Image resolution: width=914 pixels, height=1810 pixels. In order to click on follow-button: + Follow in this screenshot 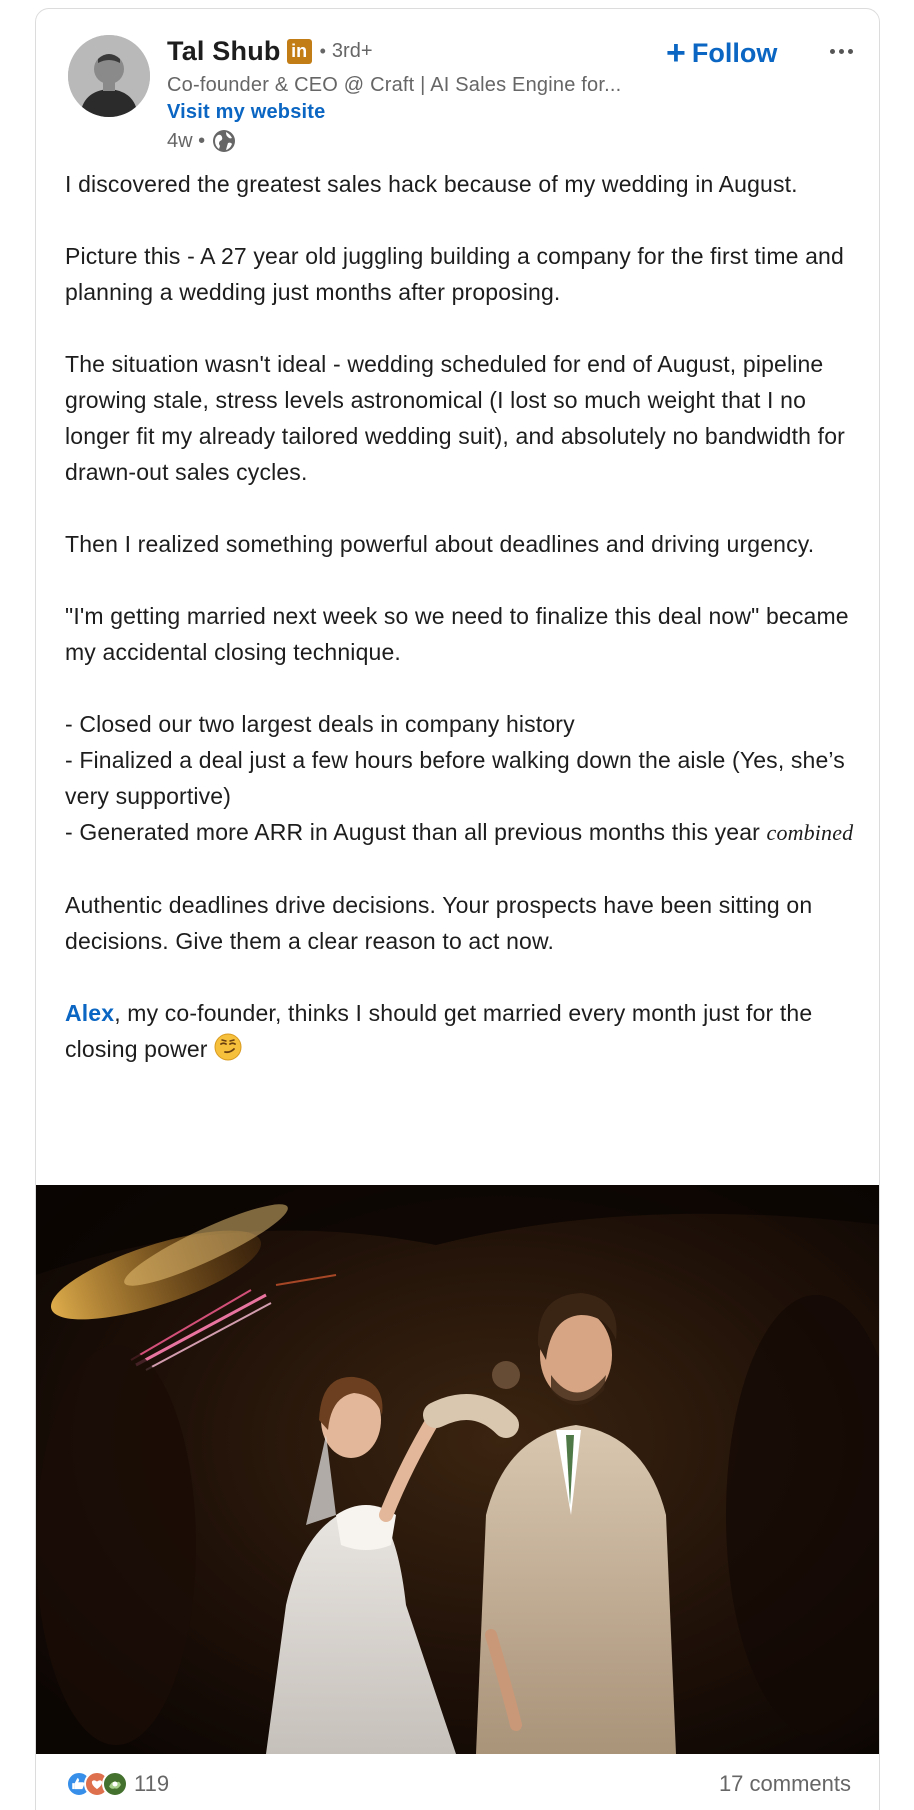, I will do `click(721, 53)`.